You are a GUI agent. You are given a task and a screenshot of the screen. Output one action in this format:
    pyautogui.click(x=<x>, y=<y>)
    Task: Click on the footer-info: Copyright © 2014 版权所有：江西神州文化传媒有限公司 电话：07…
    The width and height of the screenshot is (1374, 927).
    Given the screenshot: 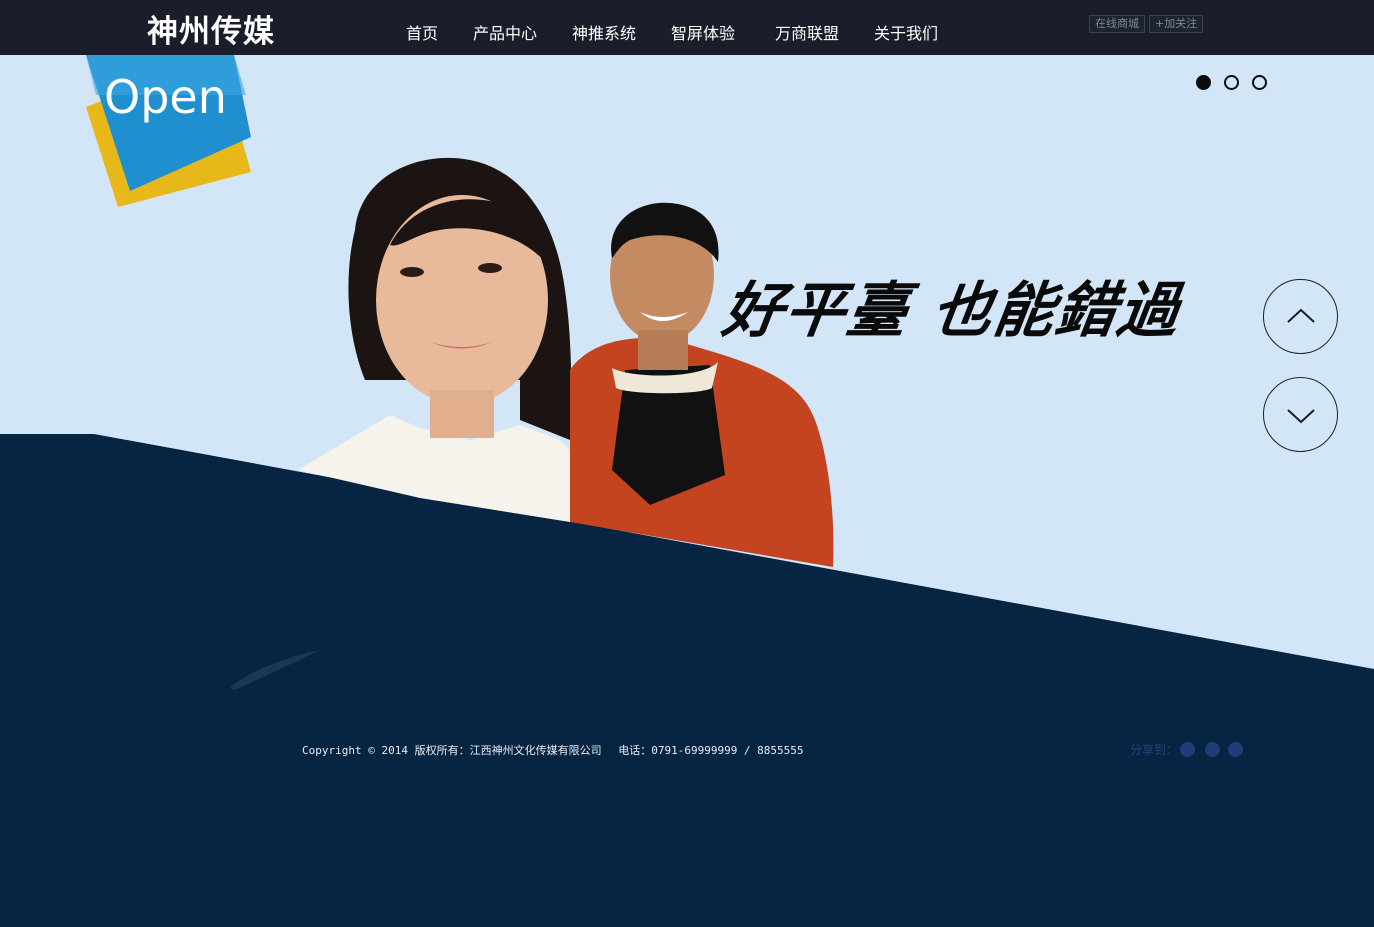 What is the action you would take?
    pyautogui.click(x=558, y=750)
    